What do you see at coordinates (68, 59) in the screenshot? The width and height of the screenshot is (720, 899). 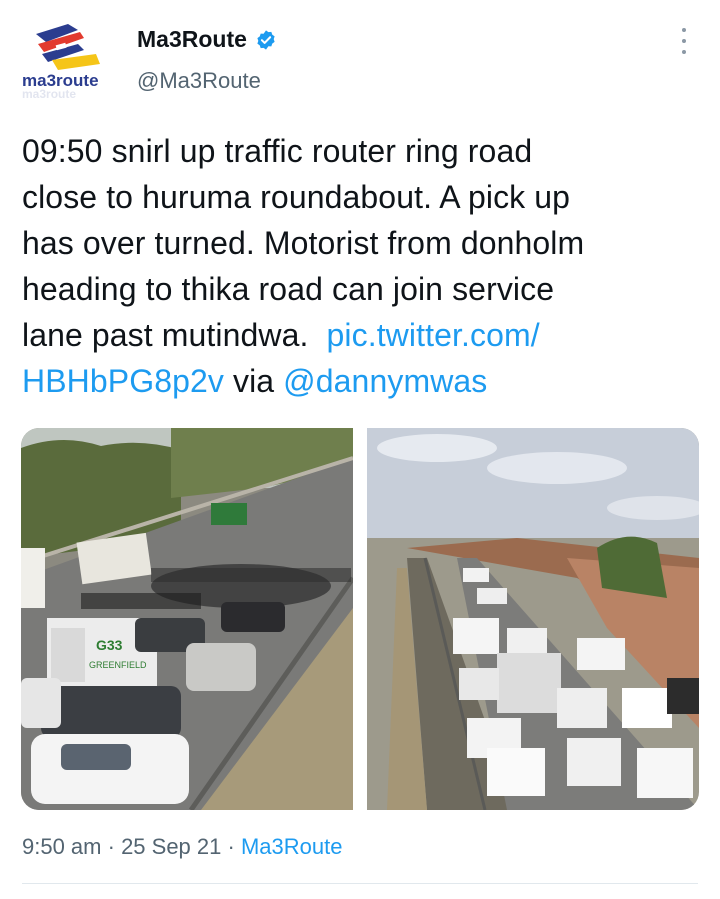 I see `ma3route-logo-avatar: ma3route ma3route` at bounding box center [68, 59].